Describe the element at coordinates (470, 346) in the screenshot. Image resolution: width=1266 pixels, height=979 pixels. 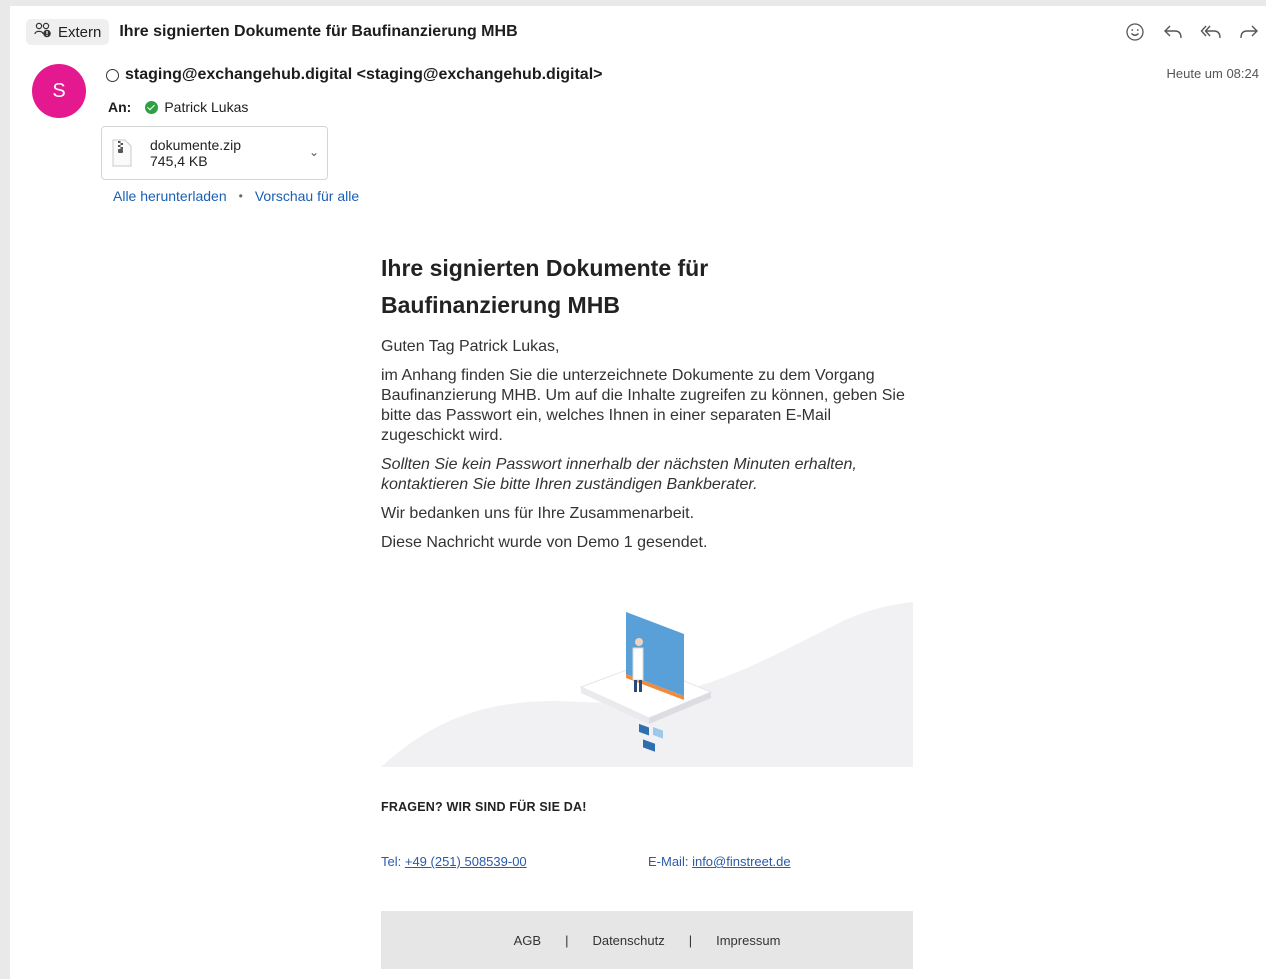
I see `greeting: Guten Tag Patrick Lukas,` at that location.